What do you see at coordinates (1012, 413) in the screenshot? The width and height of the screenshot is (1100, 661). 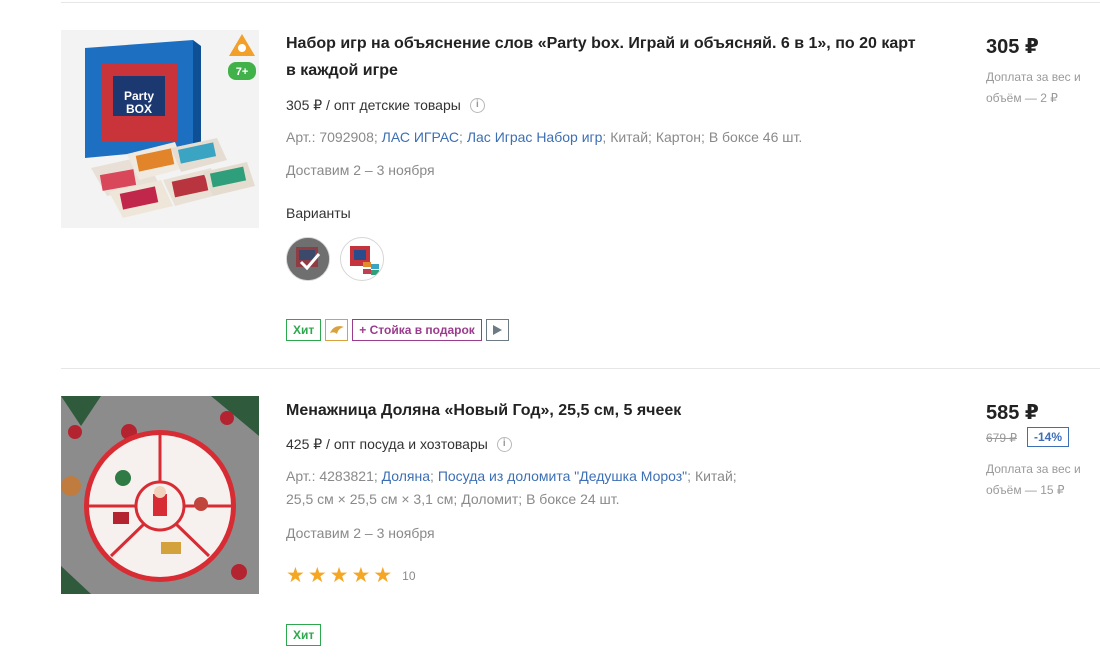 I see `price: 585 ₽` at bounding box center [1012, 413].